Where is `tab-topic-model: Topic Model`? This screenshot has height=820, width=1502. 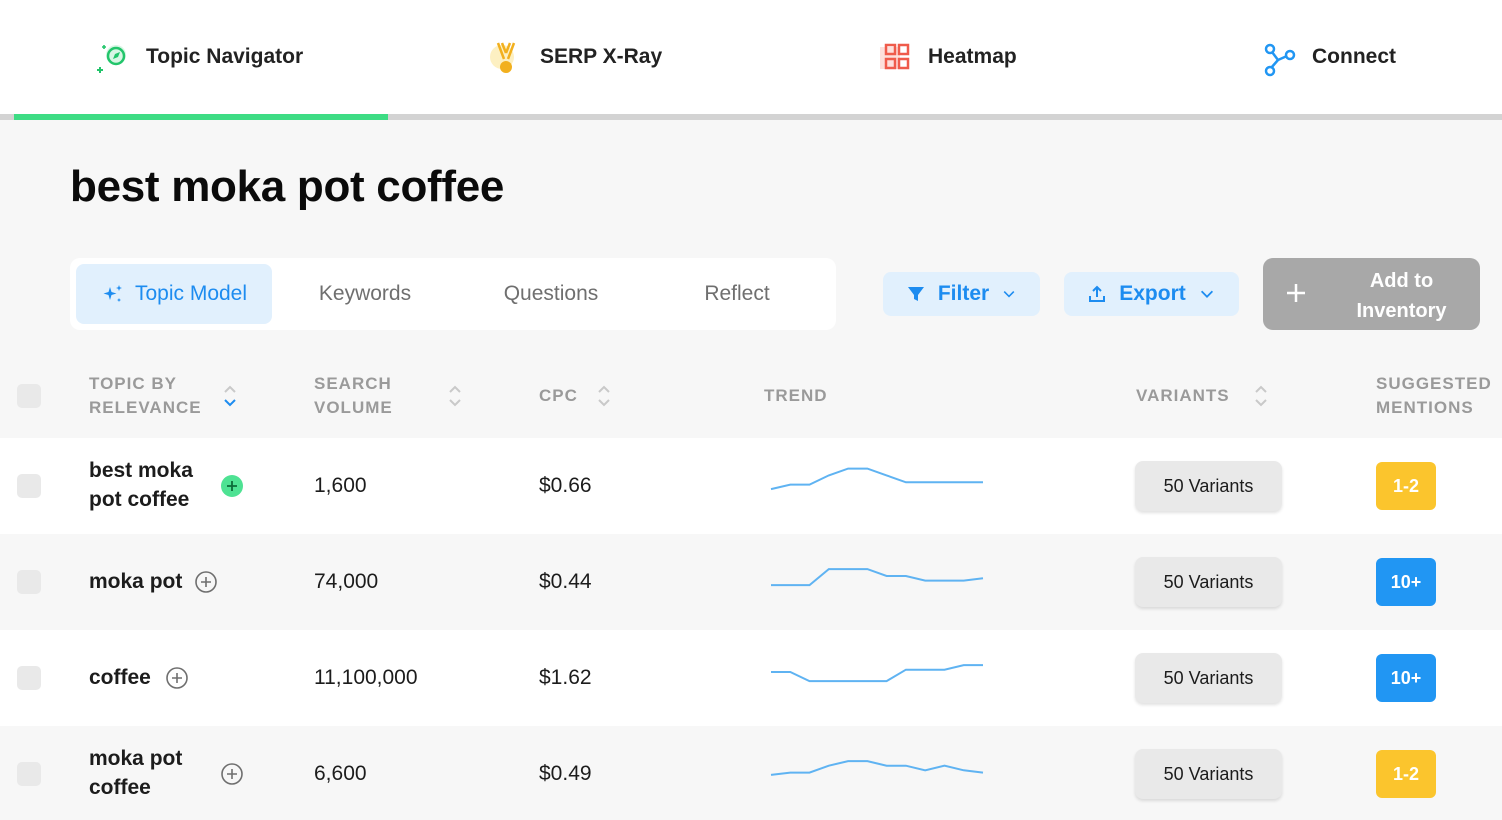
tab-topic-model: Topic Model is located at coordinates (174, 294).